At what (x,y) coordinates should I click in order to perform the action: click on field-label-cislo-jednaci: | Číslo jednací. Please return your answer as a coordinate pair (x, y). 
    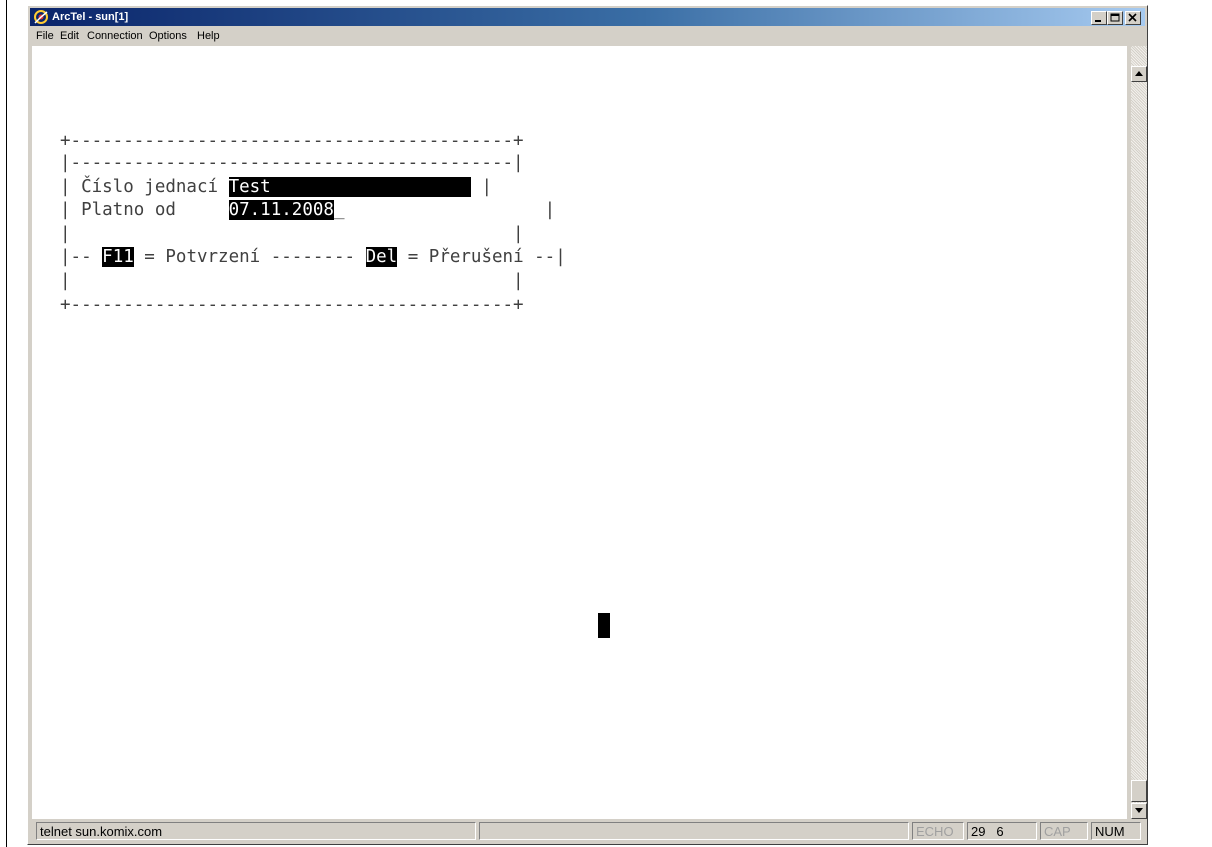
    Looking at the image, I should click on (144, 187).